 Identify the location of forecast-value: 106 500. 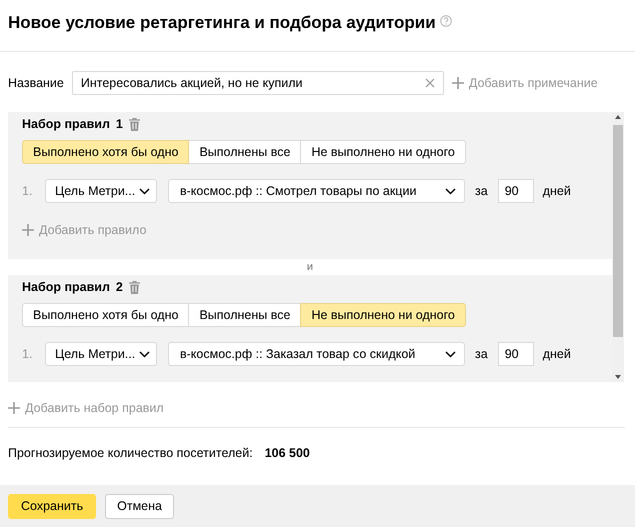
(287, 453).